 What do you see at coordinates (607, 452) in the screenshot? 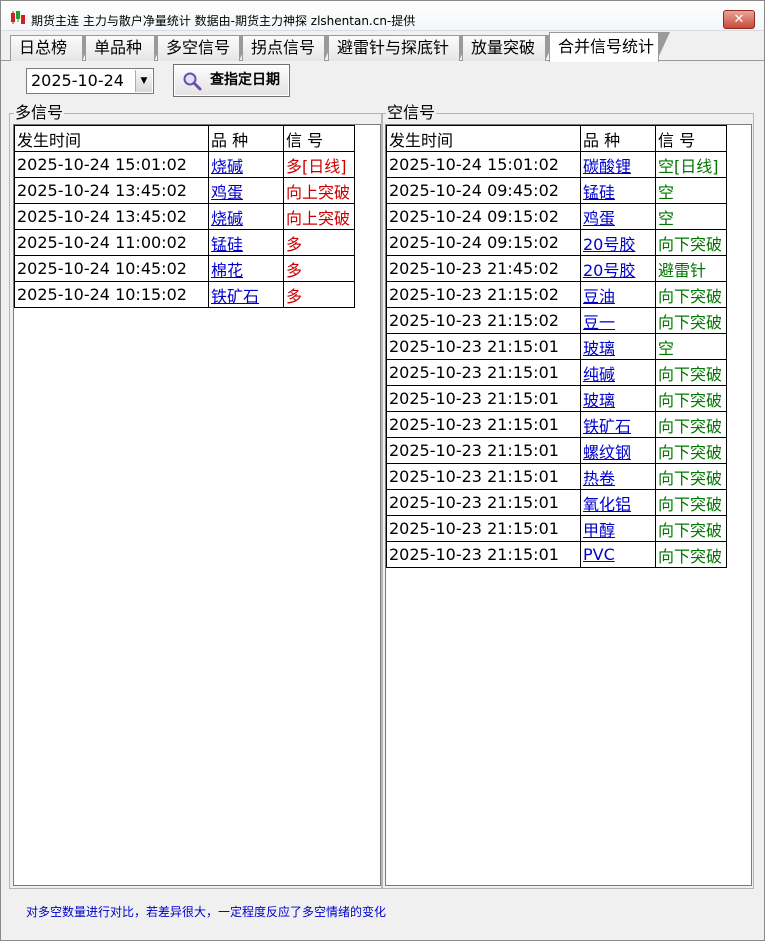
I see `product-link: 螺纹钢` at bounding box center [607, 452].